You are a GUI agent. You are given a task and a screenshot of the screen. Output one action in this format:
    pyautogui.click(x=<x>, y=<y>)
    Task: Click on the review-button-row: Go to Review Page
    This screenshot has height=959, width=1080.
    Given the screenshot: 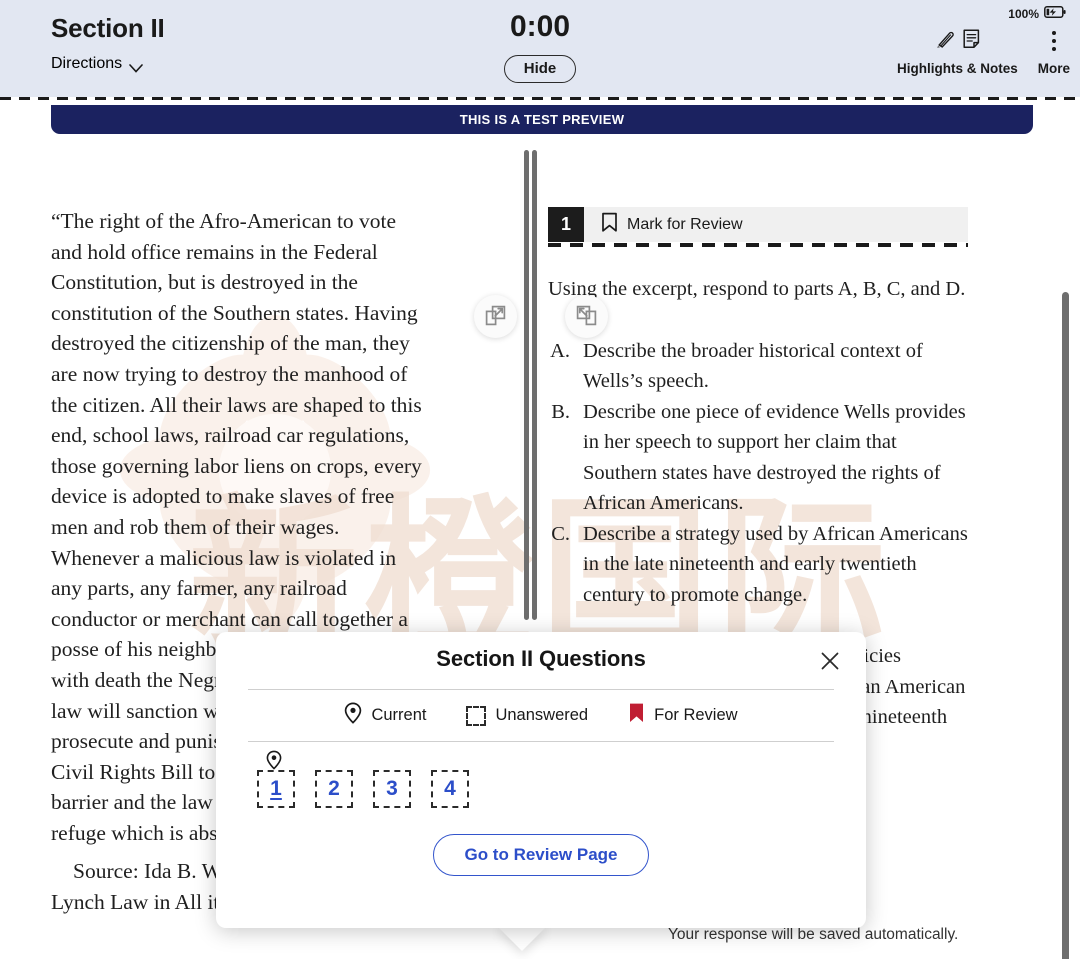 What is the action you would take?
    pyautogui.click(x=541, y=855)
    